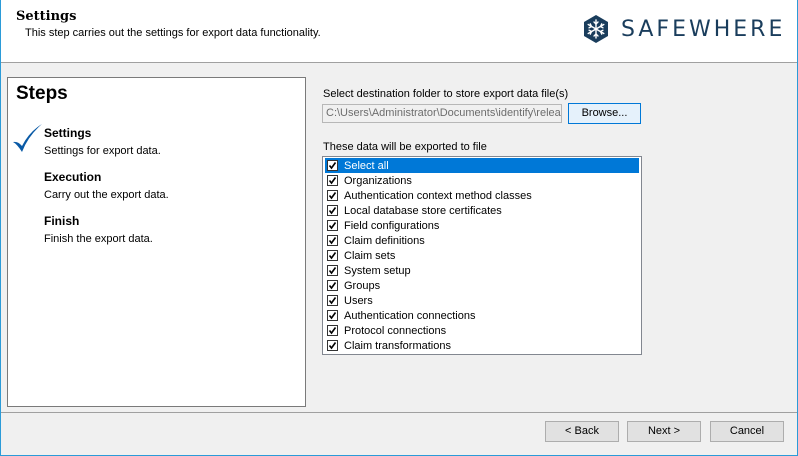 The image size is (798, 456). I want to click on footer-divider, so click(399, 412).